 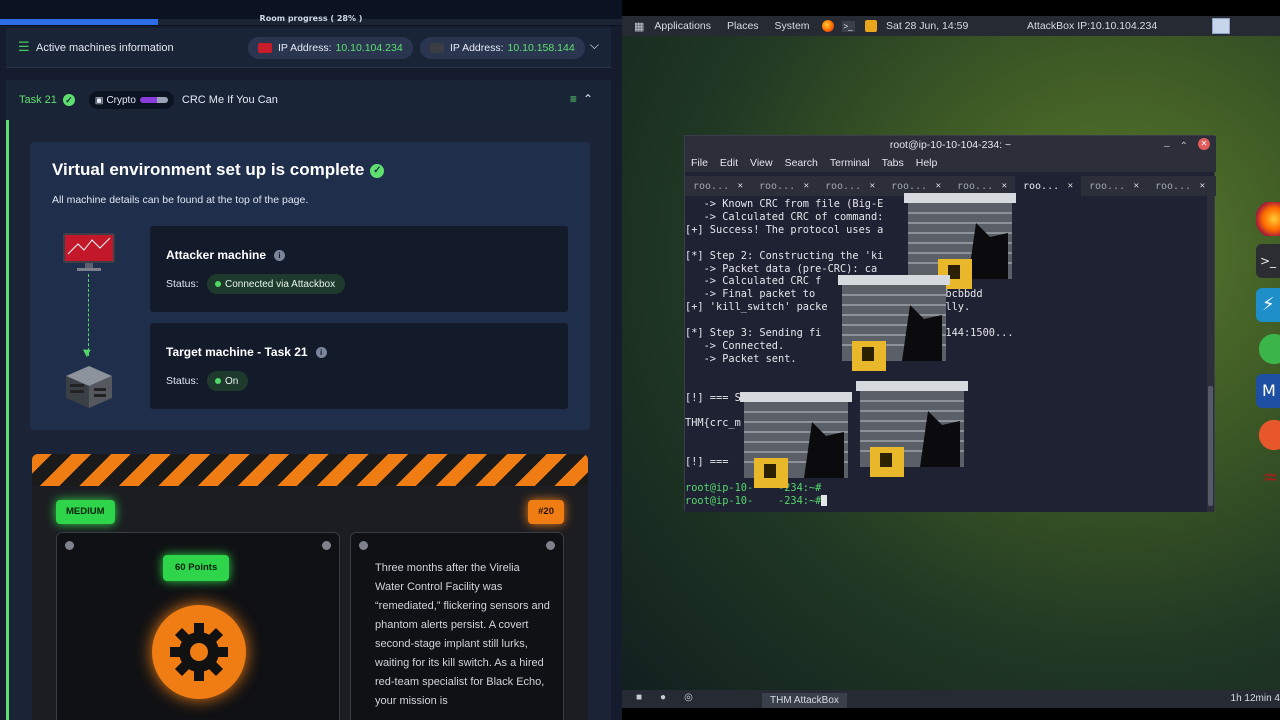 I want to click on window-button-icon, so click(x=1221, y=26).